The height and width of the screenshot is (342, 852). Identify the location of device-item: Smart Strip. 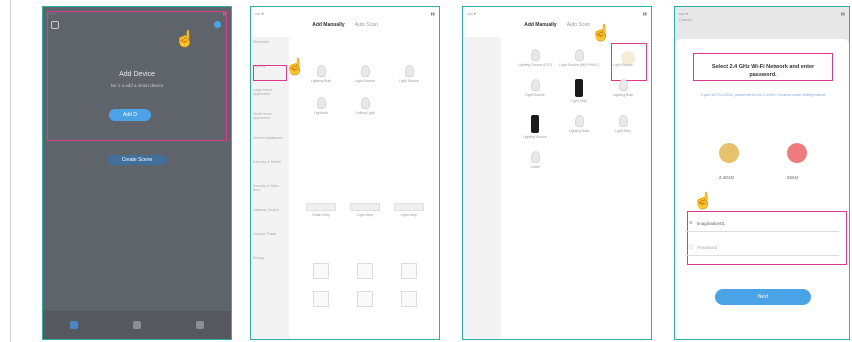
(321, 210).